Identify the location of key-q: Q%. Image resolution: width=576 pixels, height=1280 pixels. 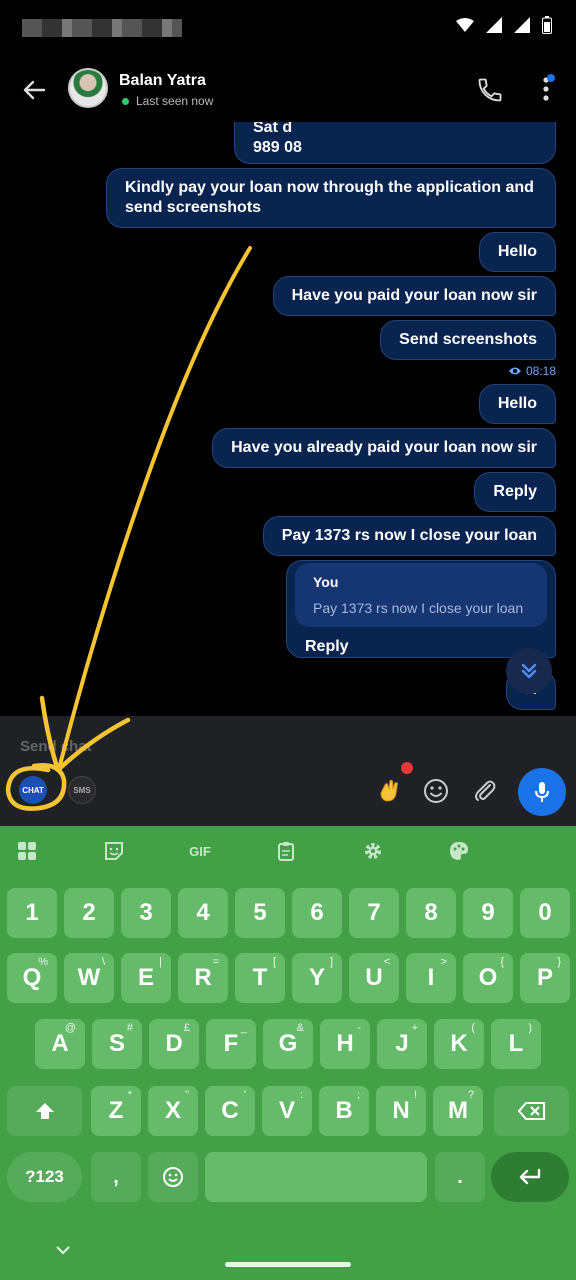
(32, 978).